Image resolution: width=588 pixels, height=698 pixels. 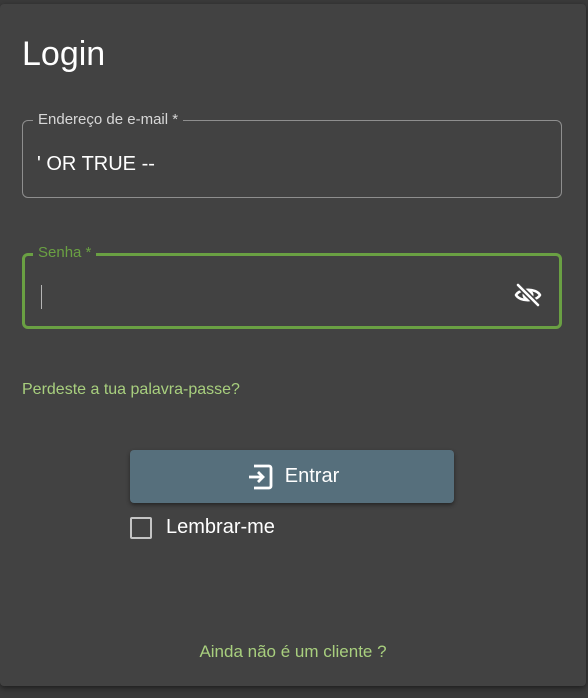 I want to click on password-field: Senha *, so click(x=292, y=286).